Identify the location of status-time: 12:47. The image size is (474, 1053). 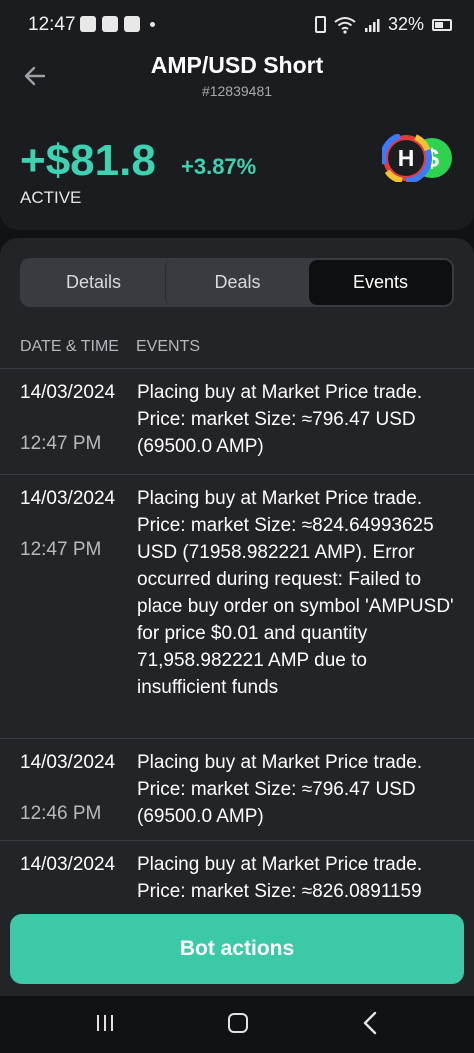
(52, 24).